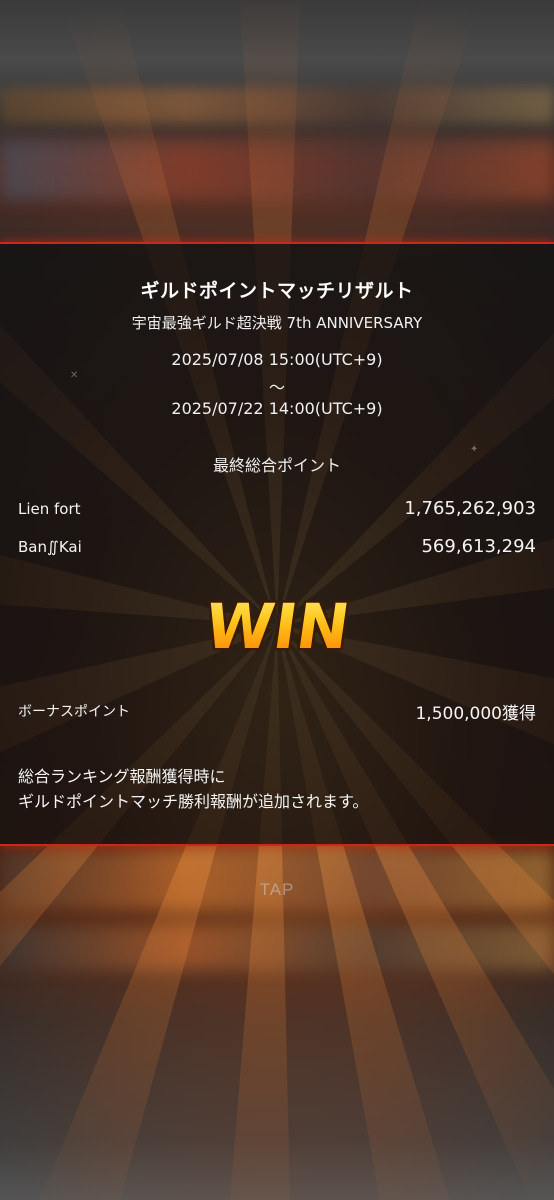 The image size is (554, 1200). I want to click on event-subtitle: 宇宙最強ギルド超決戦 7th ANNIVERSARY, so click(277, 323).